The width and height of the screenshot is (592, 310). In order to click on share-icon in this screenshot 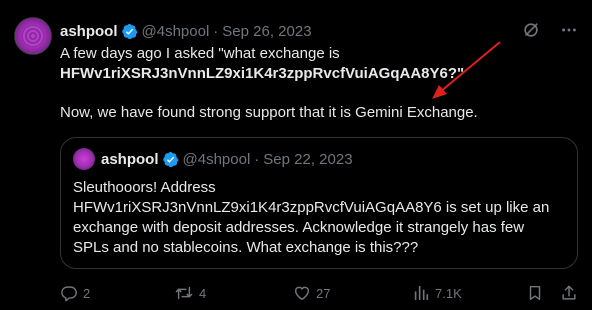, I will do `click(569, 292)`.